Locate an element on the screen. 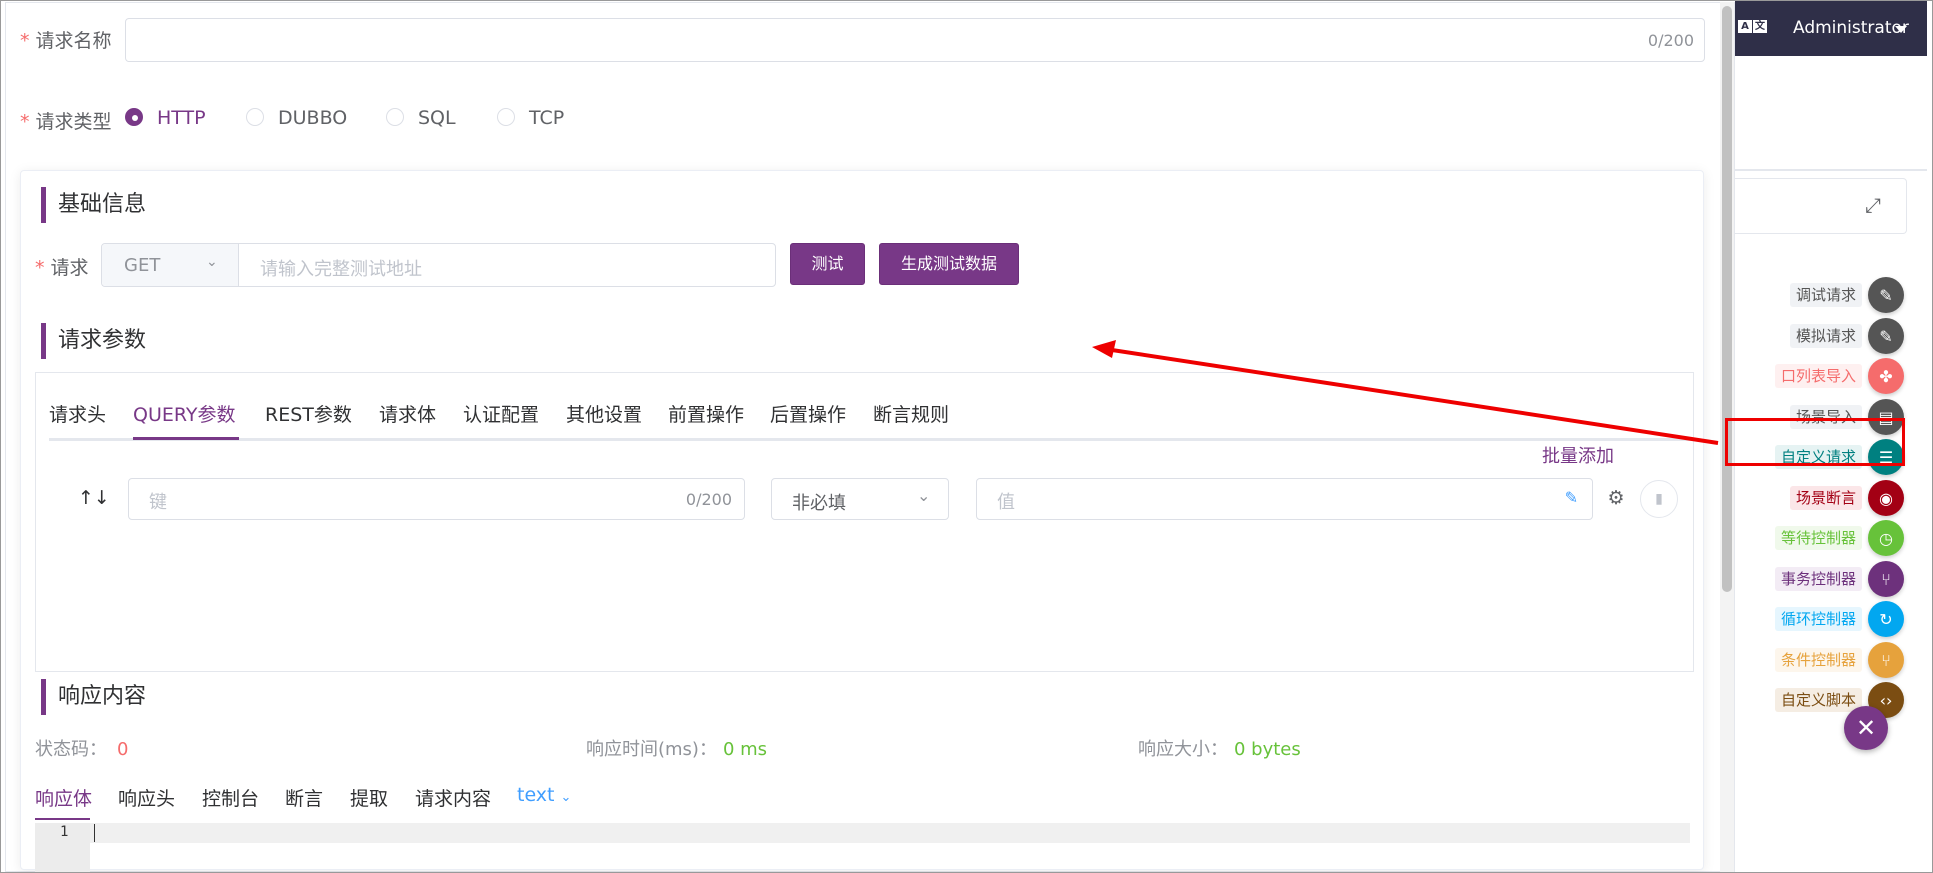 The image size is (1933, 873). request-url-label: * 请求 is located at coordinates (62, 266).